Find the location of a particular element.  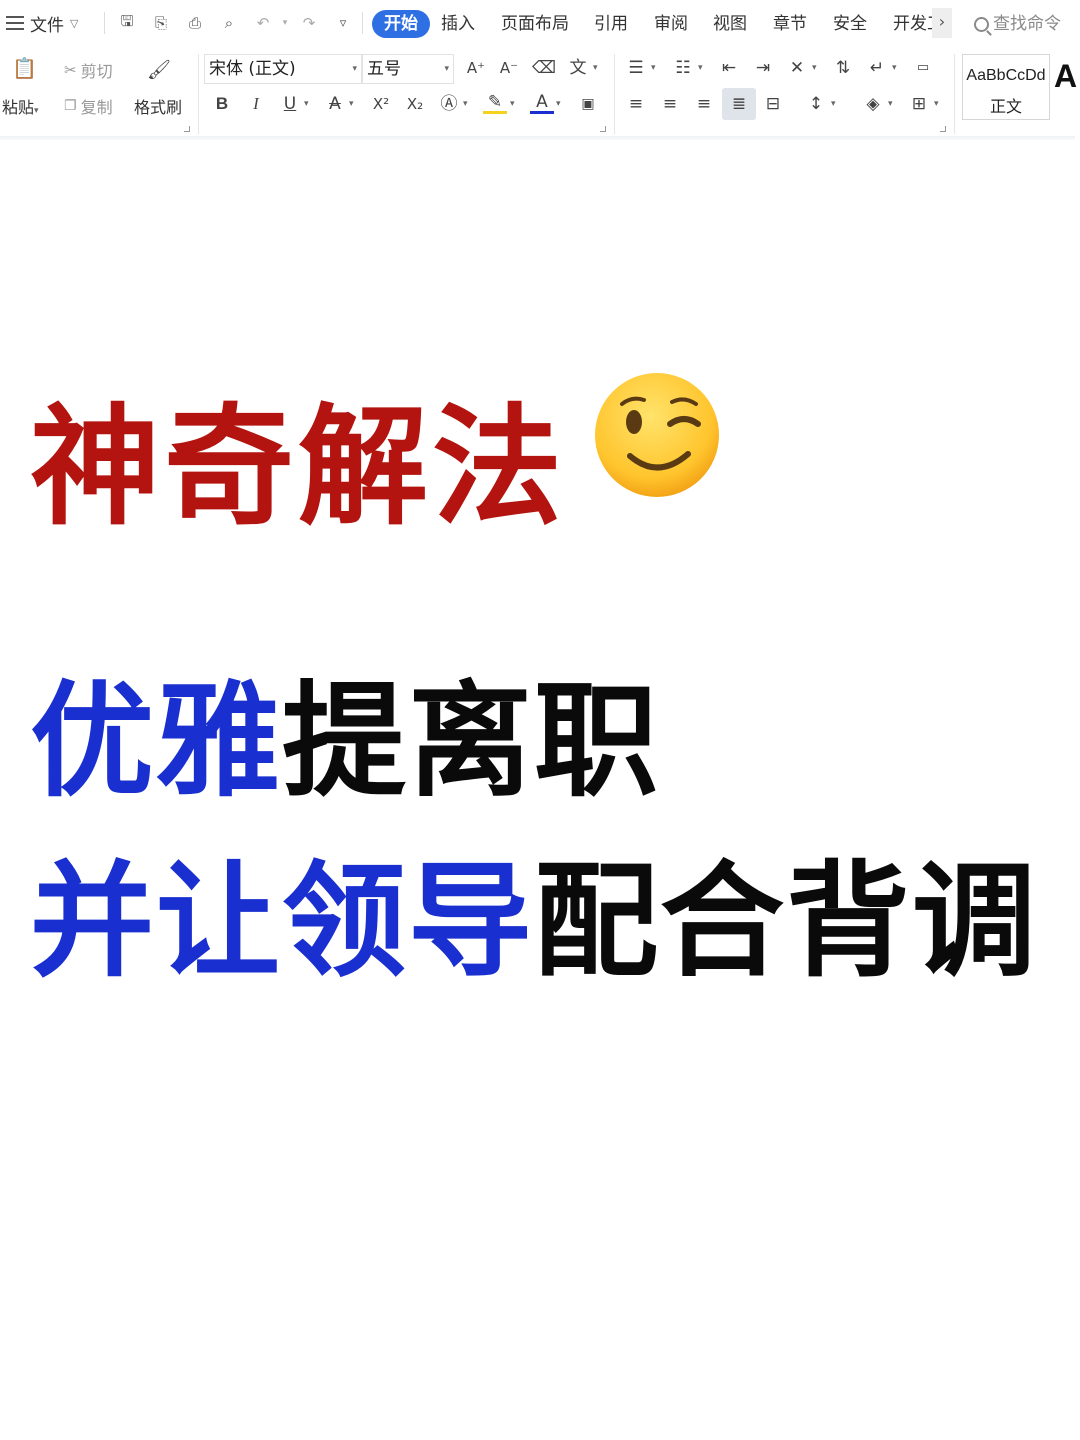

tab-review: 审阅 is located at coordinates (671, 24).